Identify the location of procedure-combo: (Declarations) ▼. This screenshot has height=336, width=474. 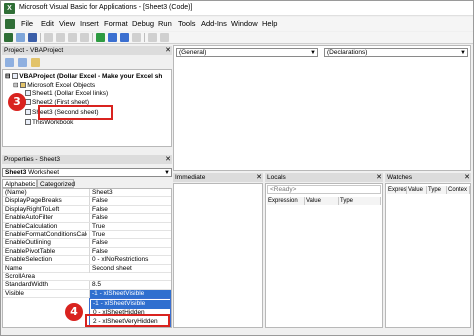
(396, 52).